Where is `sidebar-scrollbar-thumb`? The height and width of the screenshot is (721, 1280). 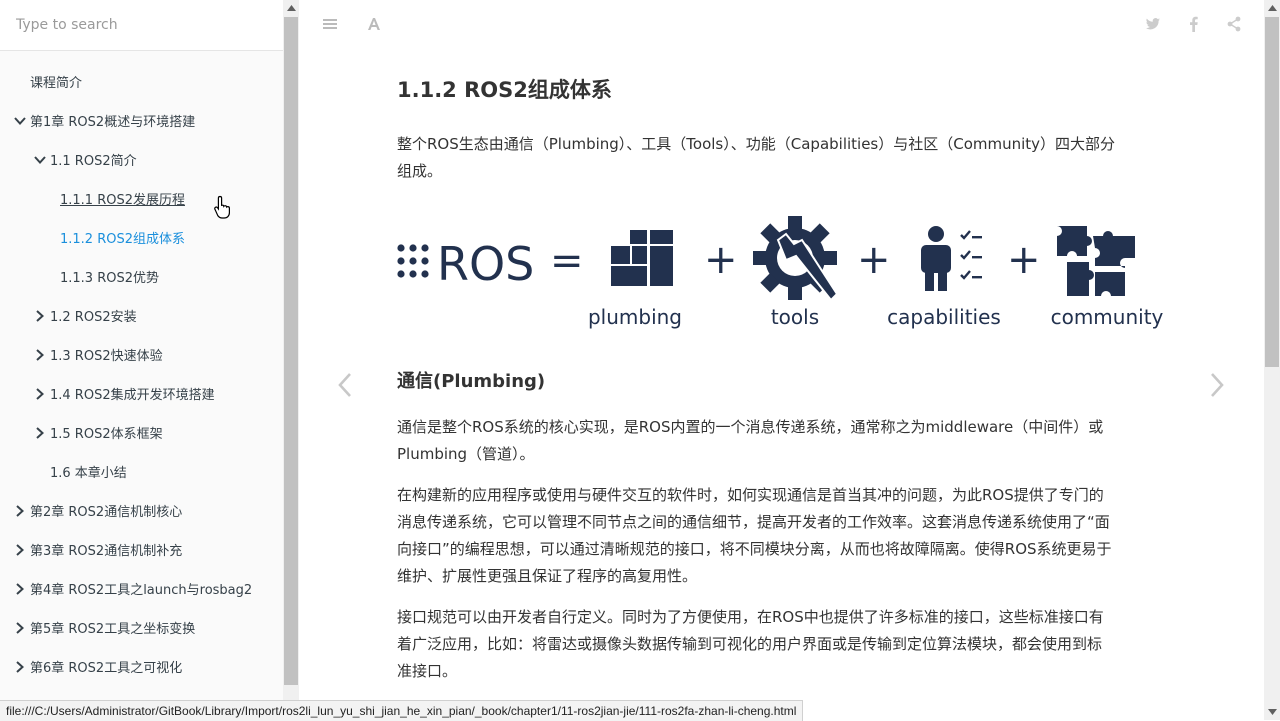
sidebar-scrollbar-thumb is located at coordinates (291, 351).